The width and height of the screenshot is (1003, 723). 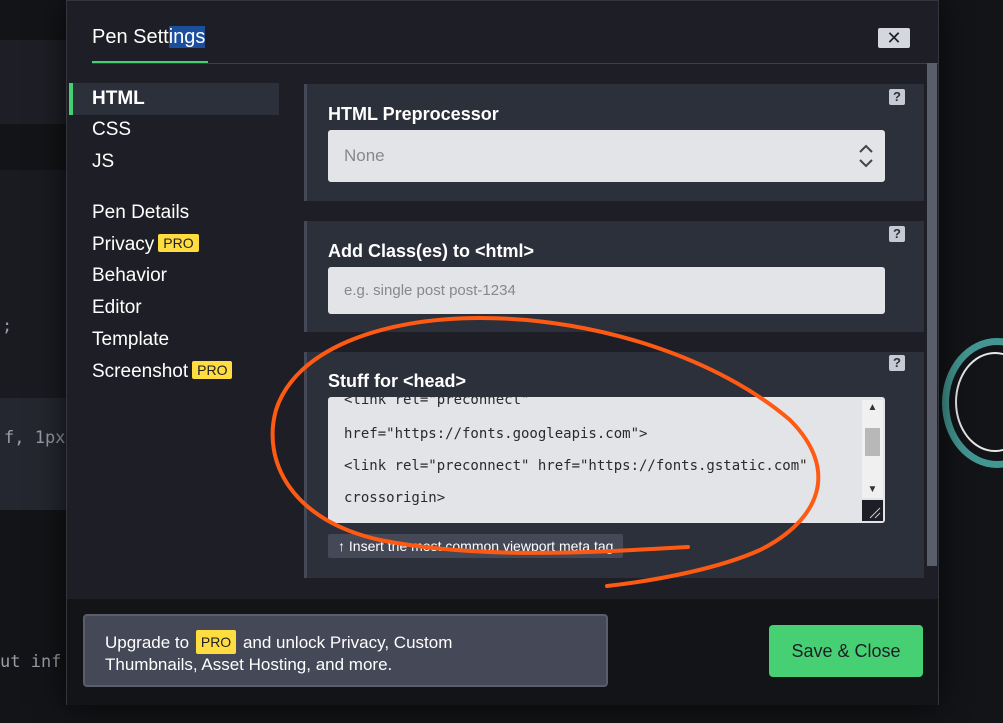 I want to click on background-editor-pane, so click(x=33, y=82).